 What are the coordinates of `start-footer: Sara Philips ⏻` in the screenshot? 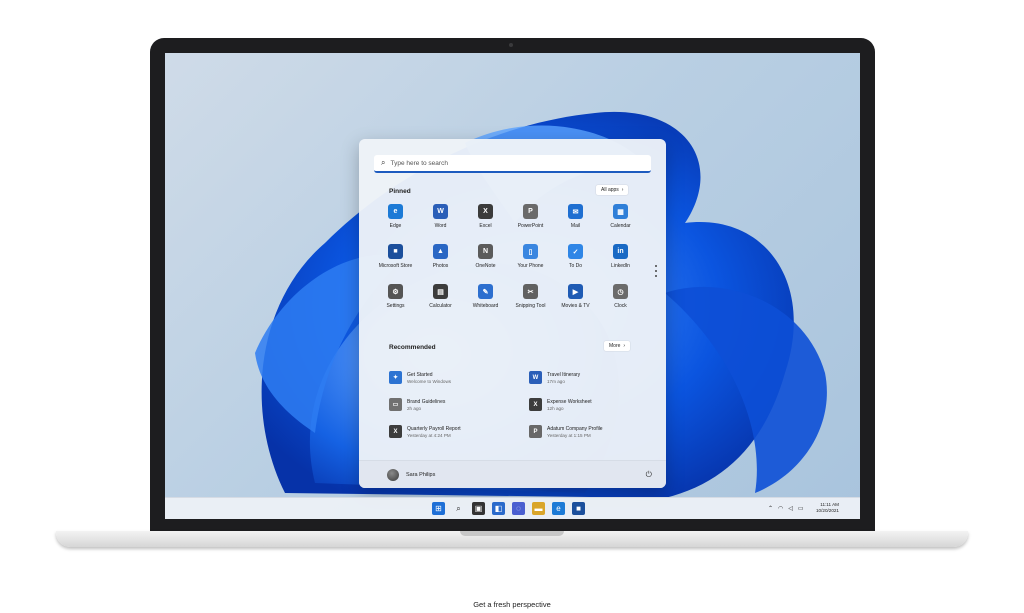 It's located at (512, 474).